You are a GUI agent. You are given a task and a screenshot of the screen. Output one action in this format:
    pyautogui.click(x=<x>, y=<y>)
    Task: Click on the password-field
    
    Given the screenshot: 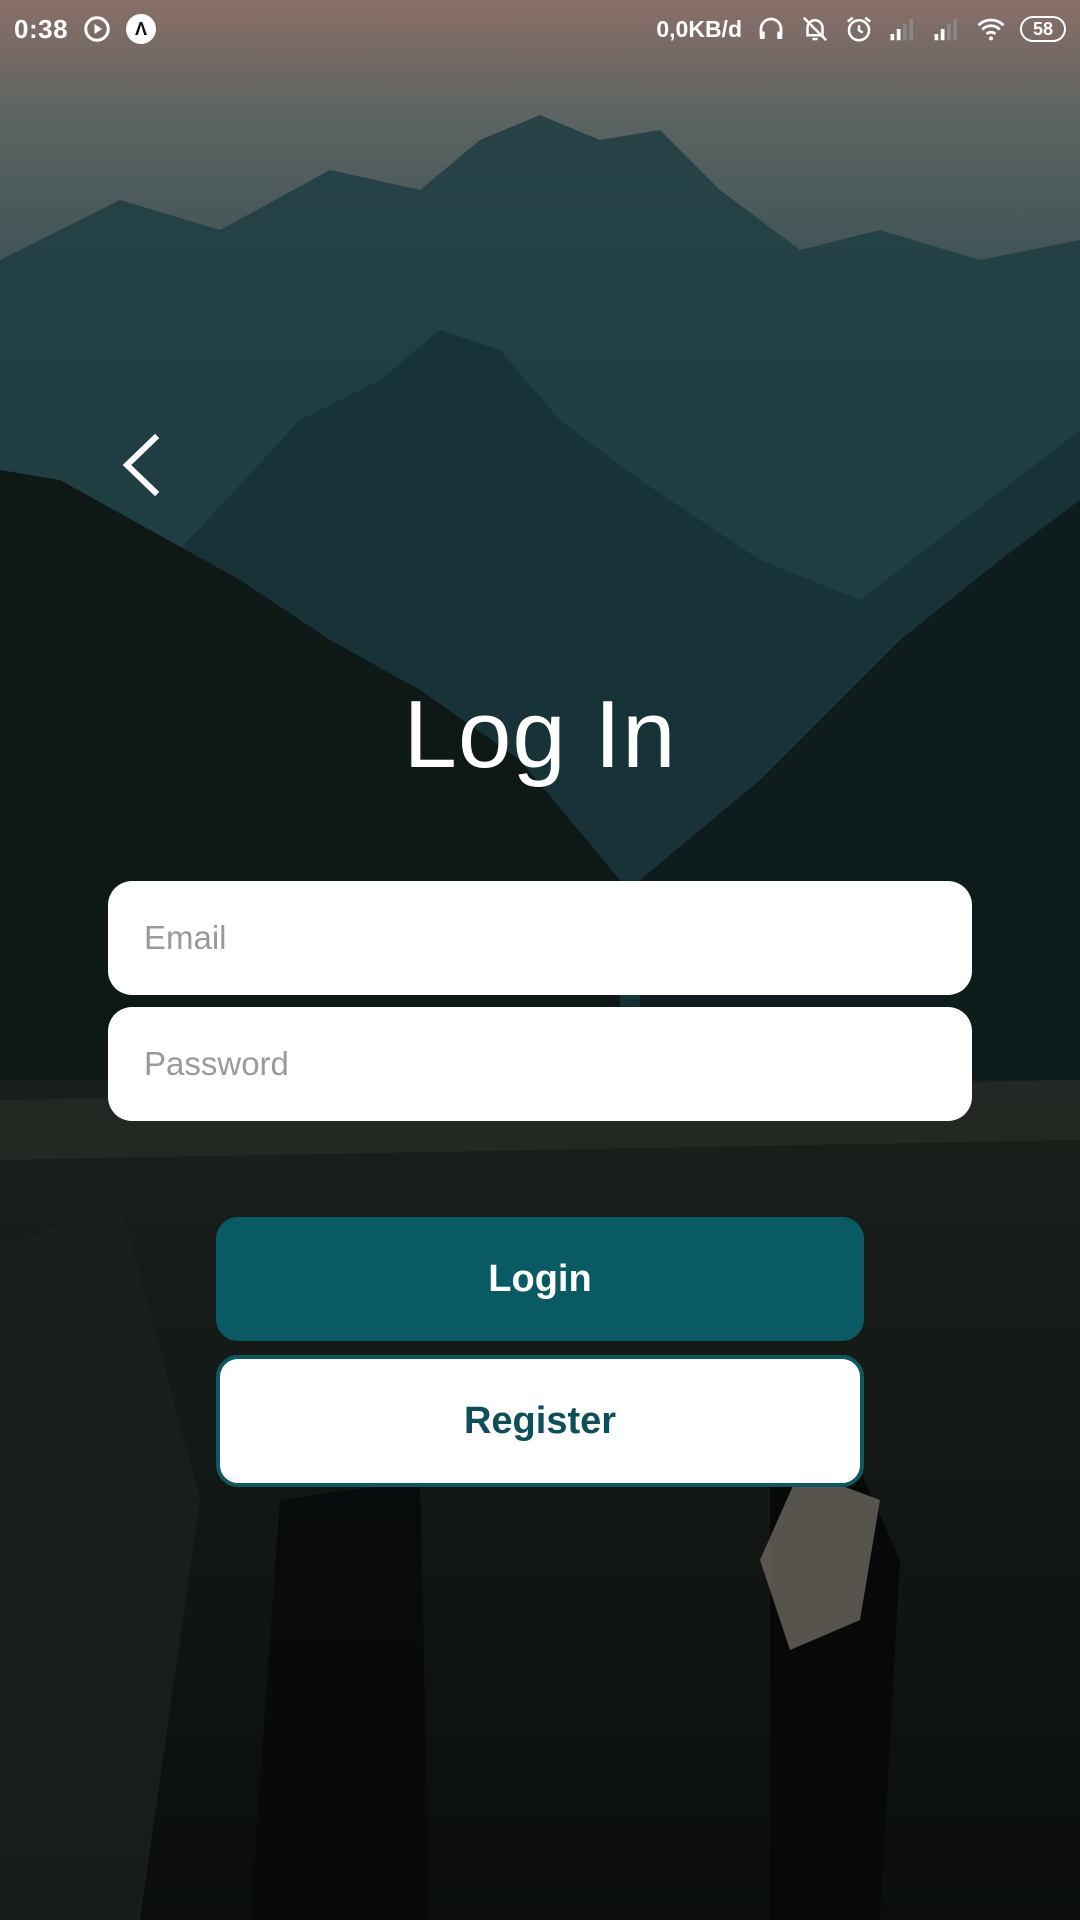 What is the action you would take?
    pyautogui.click(x=540, y=1064)
    